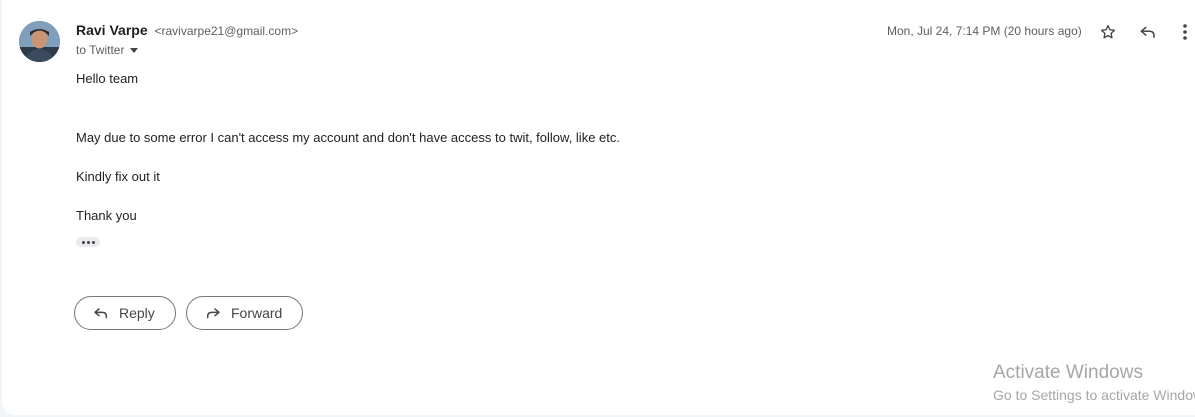  I want to click on forward-button-label: Forward, so click(257, 313).